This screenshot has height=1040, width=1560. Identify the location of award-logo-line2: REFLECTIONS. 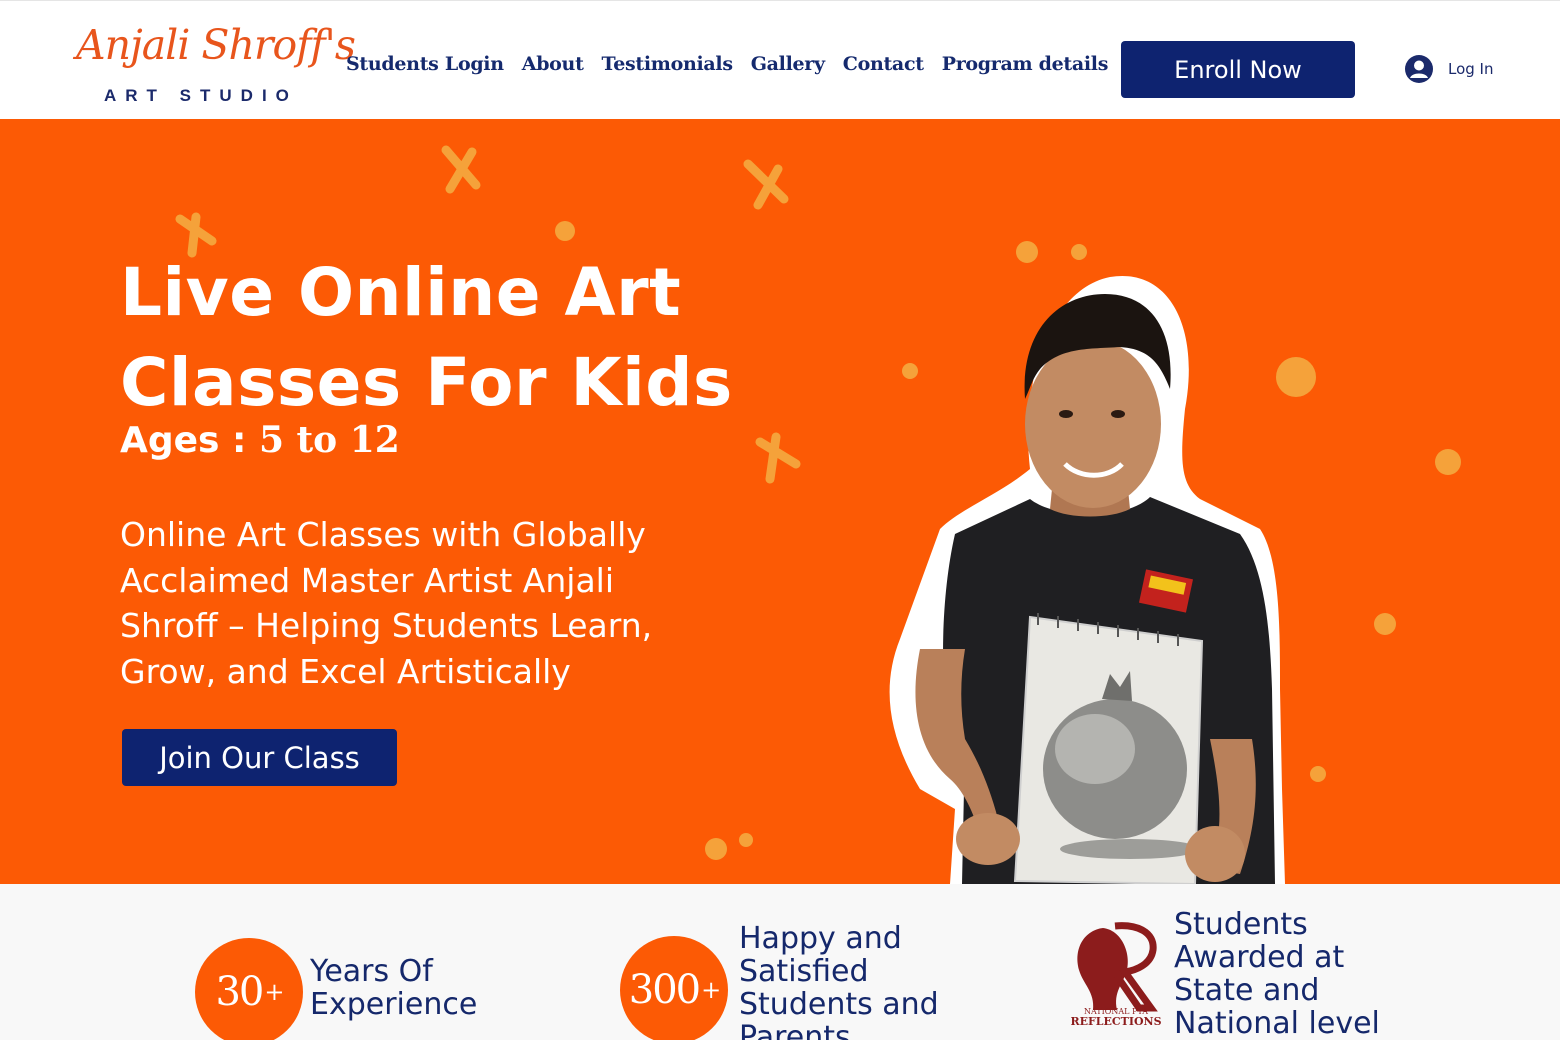
(1115, 1021).